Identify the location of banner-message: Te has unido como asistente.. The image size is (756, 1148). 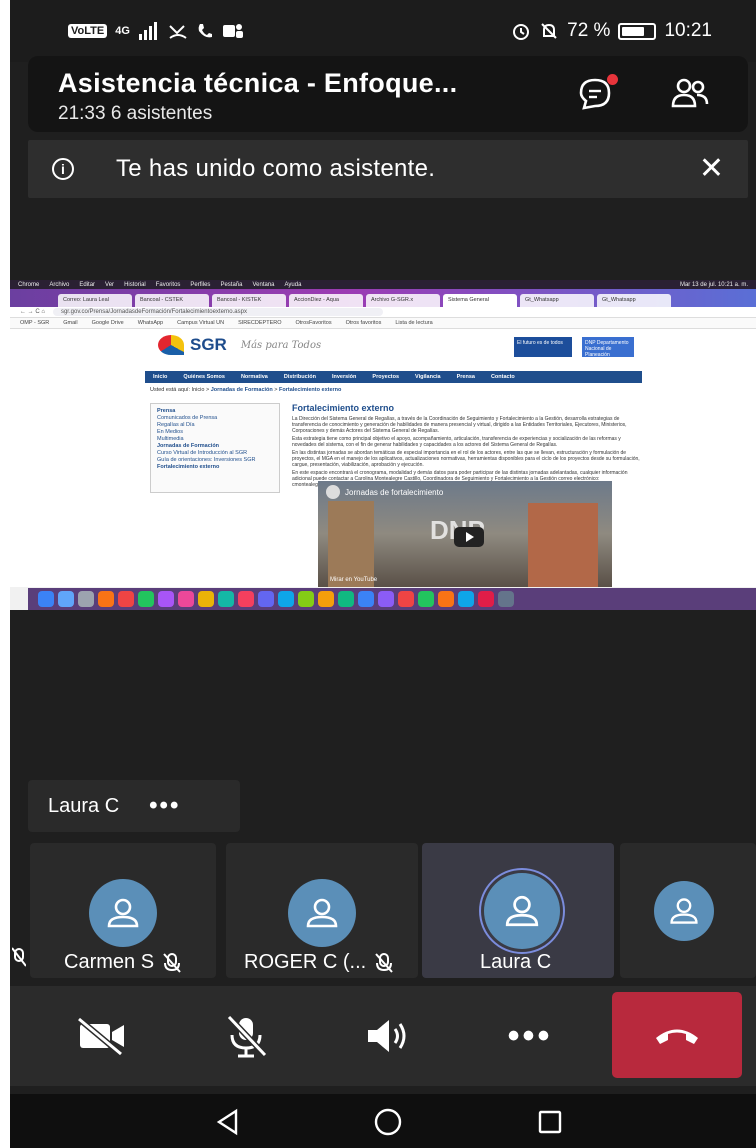
(276, 168).